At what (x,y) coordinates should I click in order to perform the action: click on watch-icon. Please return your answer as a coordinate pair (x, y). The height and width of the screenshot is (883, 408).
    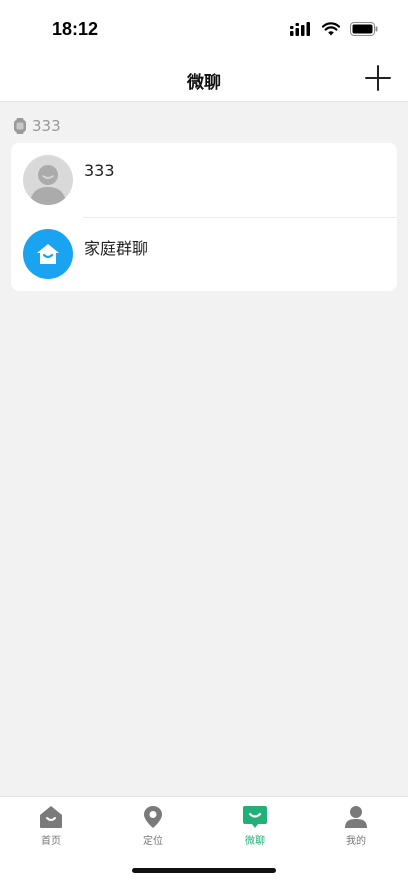
    Looking at the image, I should click on (20, 126).